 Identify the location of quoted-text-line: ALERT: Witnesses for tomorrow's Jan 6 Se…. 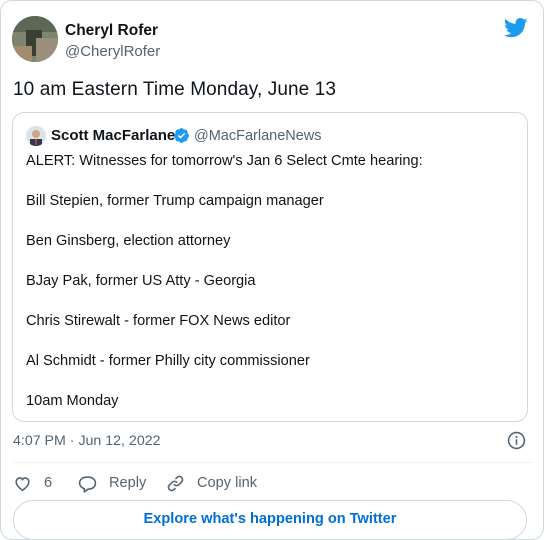
(224, 161).